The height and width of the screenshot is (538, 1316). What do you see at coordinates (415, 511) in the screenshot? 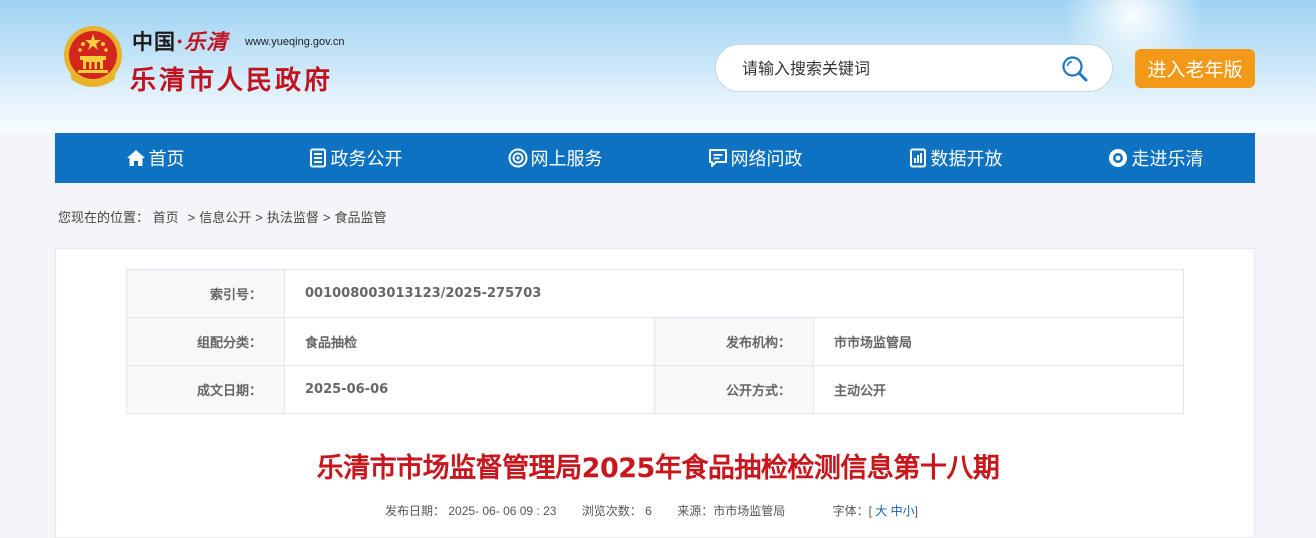
I see `publish-date-label: 发布日期：` at bounding box center [415, 511].